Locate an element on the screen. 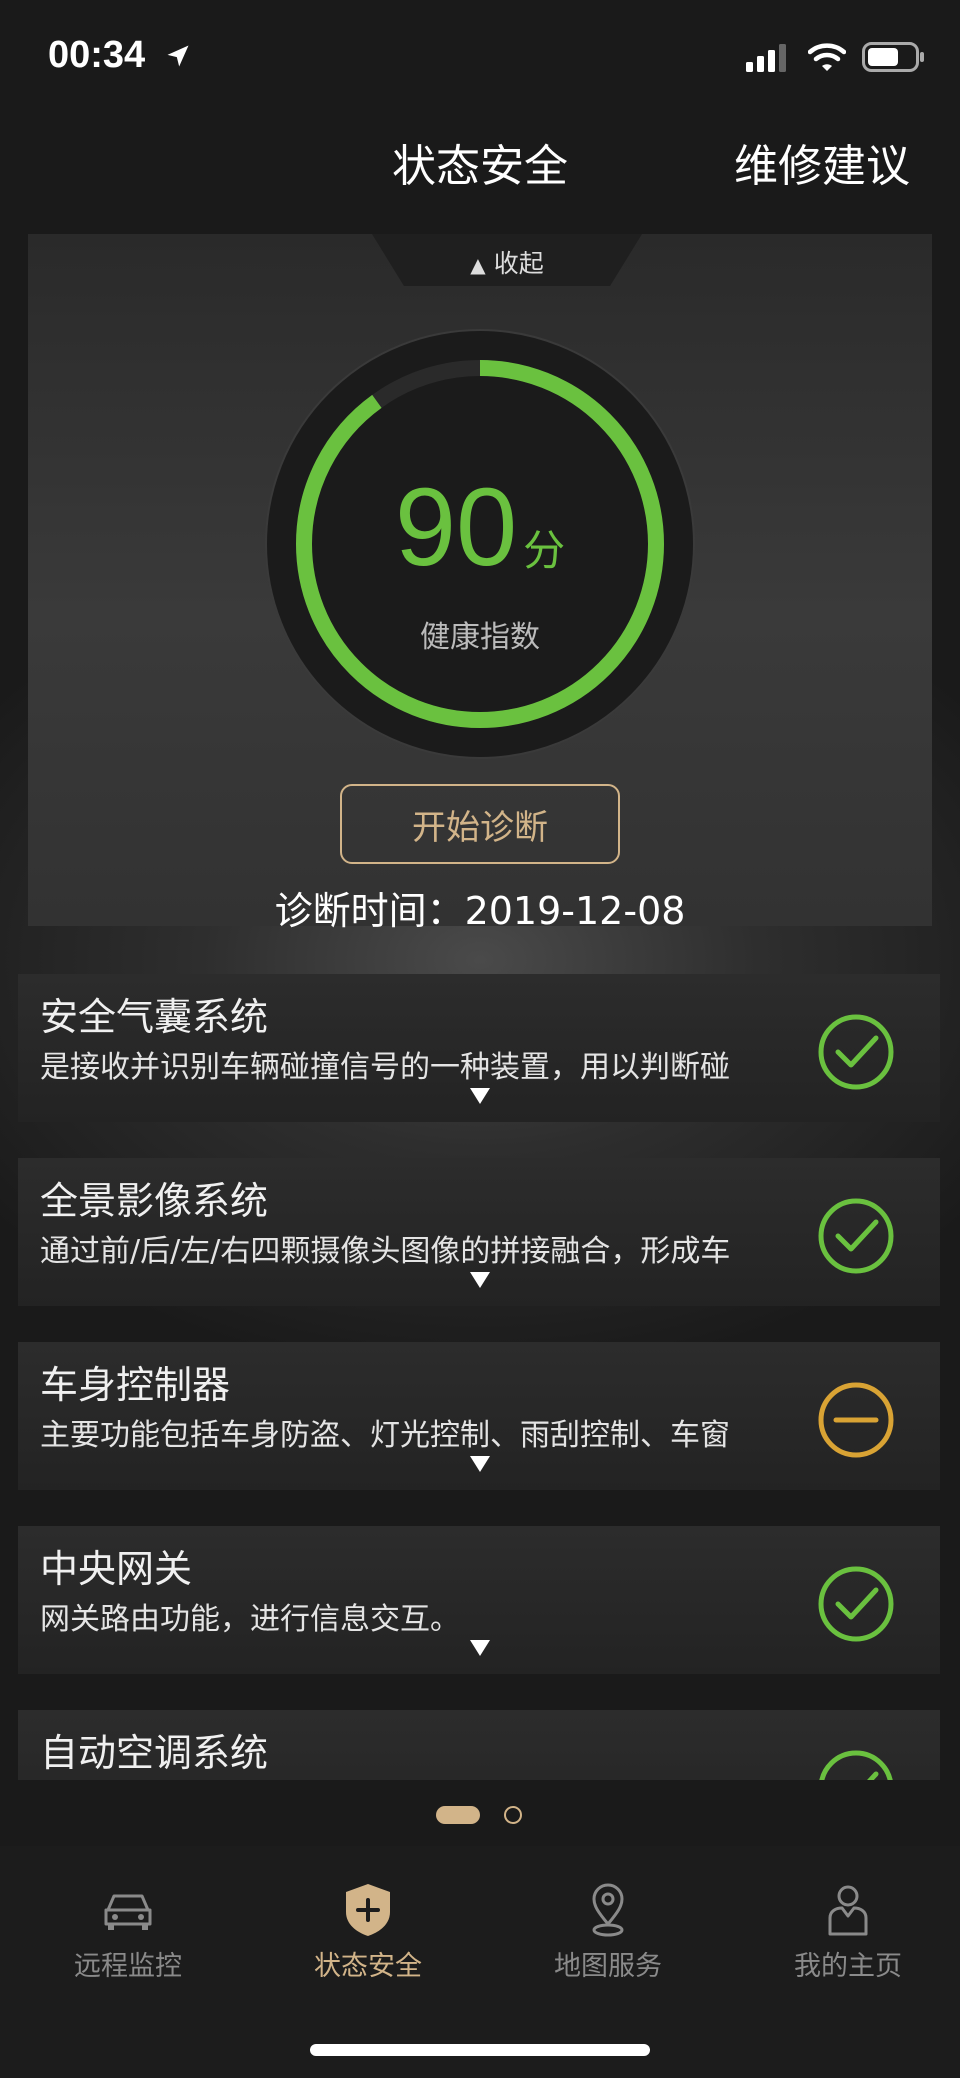  page-dot is located at coordinates (513, 1815).